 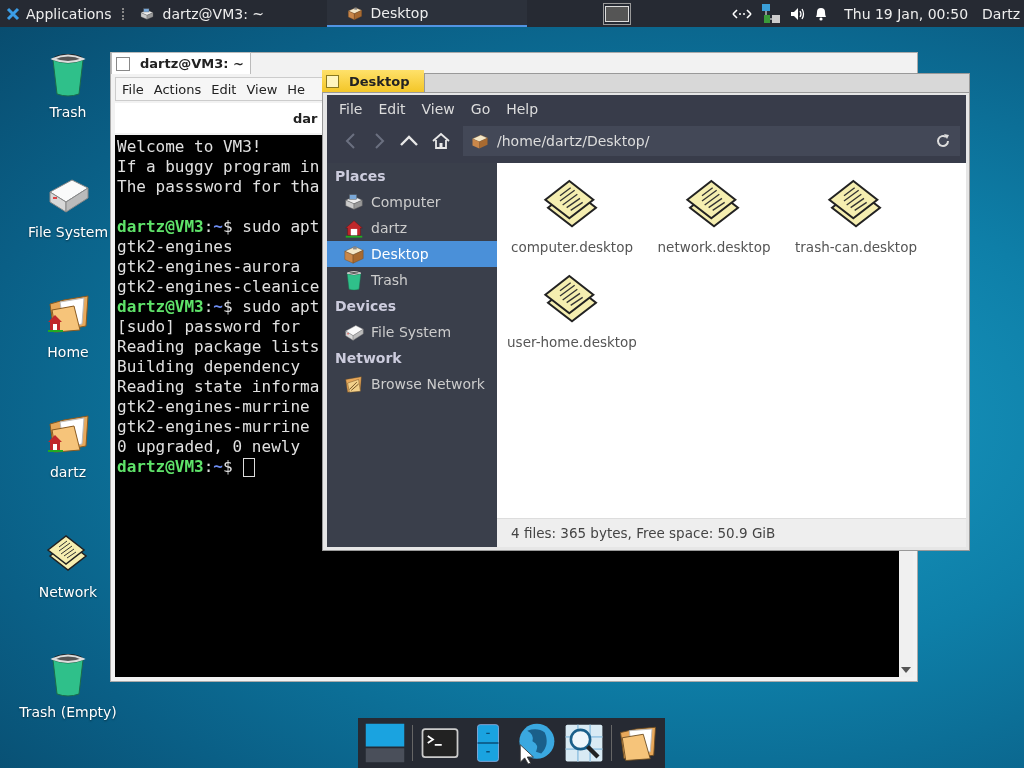 What do you see at coordinates (412, 202) in the screenshot?
I see `sidebar-item: Computer` at bounding box center [412, 202].